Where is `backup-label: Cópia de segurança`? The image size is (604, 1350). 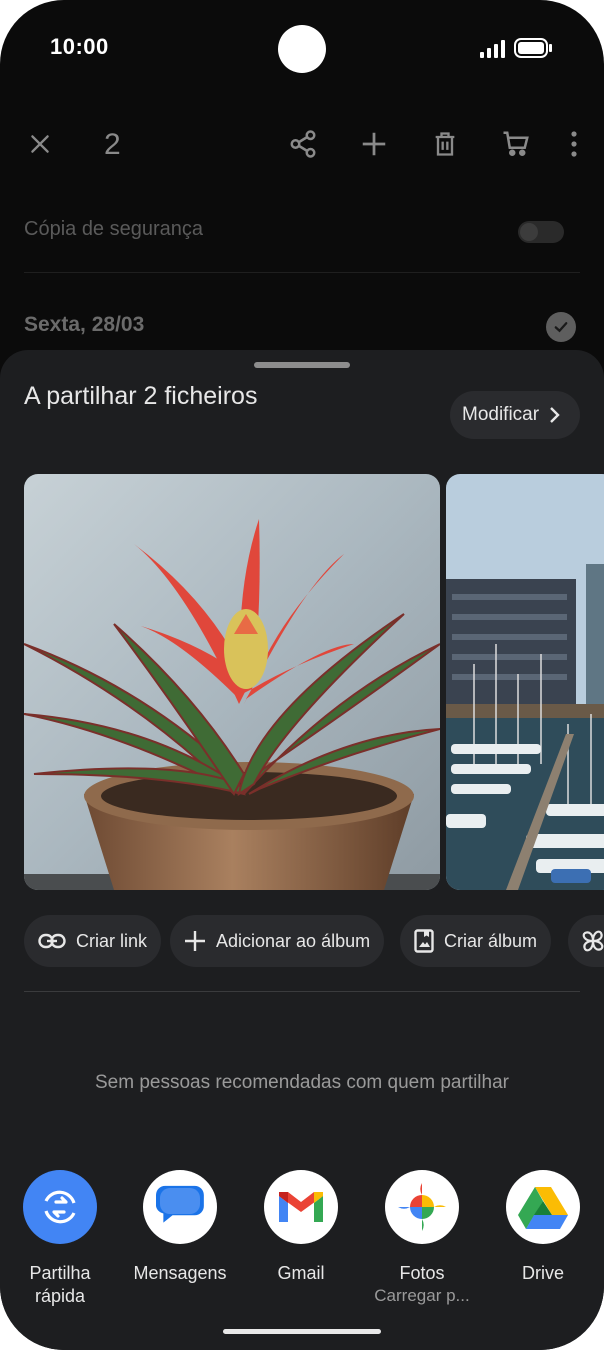
backup-label: Cópia de segurança is located at coordinates (114, 229).